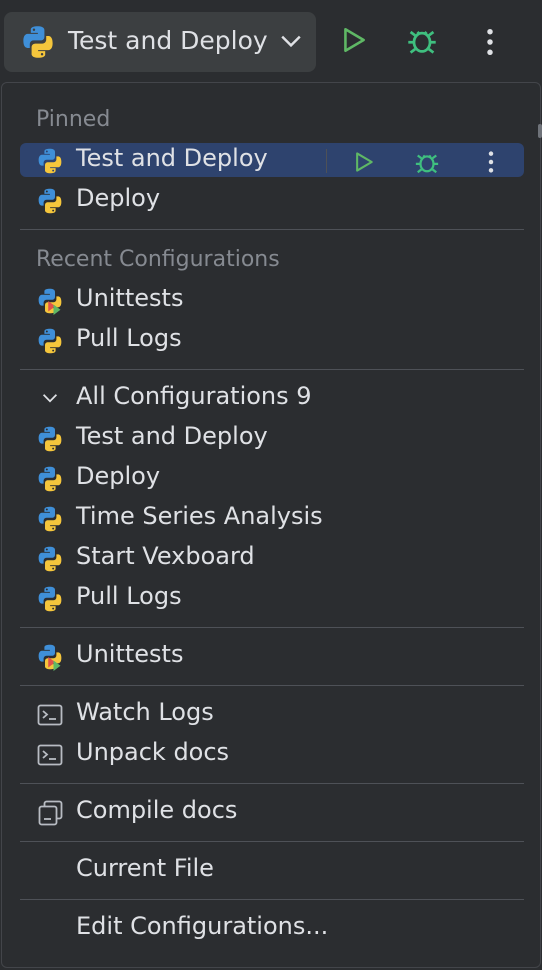 This screenshot has width=542, height=970. Describe the element at coordinates (272, 438) in the screenshot. I see `all-item-test-and-deploy: Test and Deploy` at that location.